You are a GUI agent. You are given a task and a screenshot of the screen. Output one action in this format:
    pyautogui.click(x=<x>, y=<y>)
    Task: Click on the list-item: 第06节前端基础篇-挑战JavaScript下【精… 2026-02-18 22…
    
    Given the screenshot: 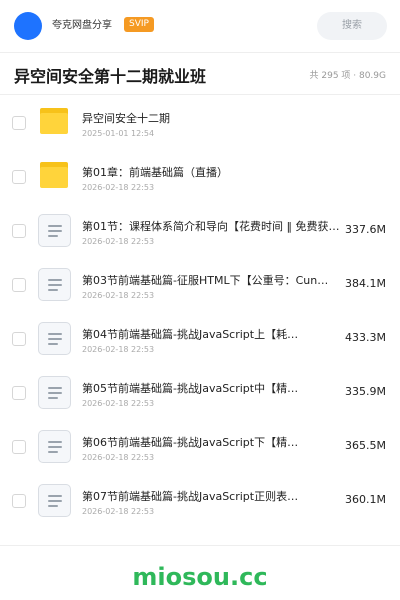 What is the action you would take?
    pyautogui.click(x=200, y=447)
    